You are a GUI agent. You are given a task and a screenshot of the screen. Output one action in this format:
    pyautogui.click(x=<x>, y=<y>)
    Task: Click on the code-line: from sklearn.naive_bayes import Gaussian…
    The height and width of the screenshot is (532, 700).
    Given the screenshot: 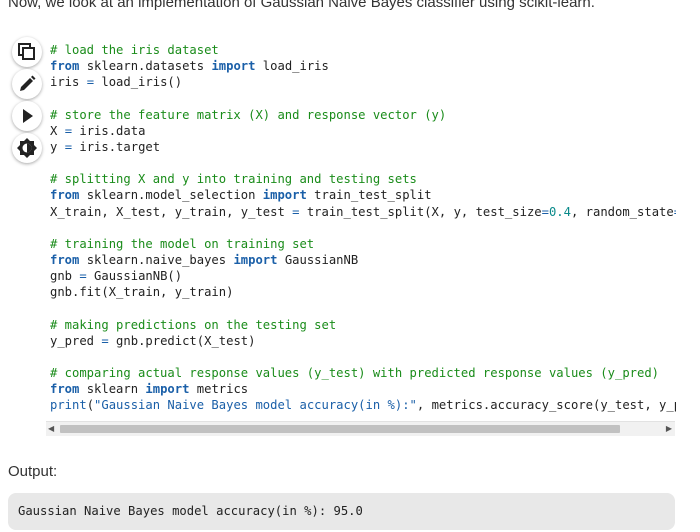 What is the action you would take?
    pyautogui.click(x=204, y=260)
    